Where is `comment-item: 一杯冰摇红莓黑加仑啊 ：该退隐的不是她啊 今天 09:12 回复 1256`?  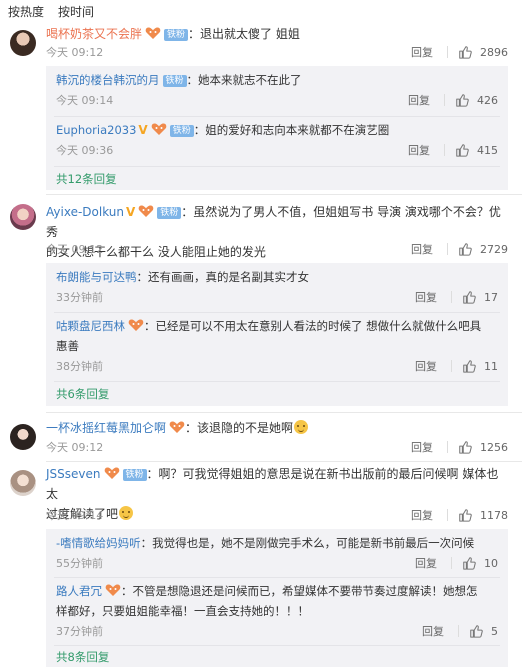
comment-item: 一杯冰摇红莓黑加仑啊 ：该退隐的不是她啊 今天 09:12 回复 1256 is located at coordinates (261, 438).